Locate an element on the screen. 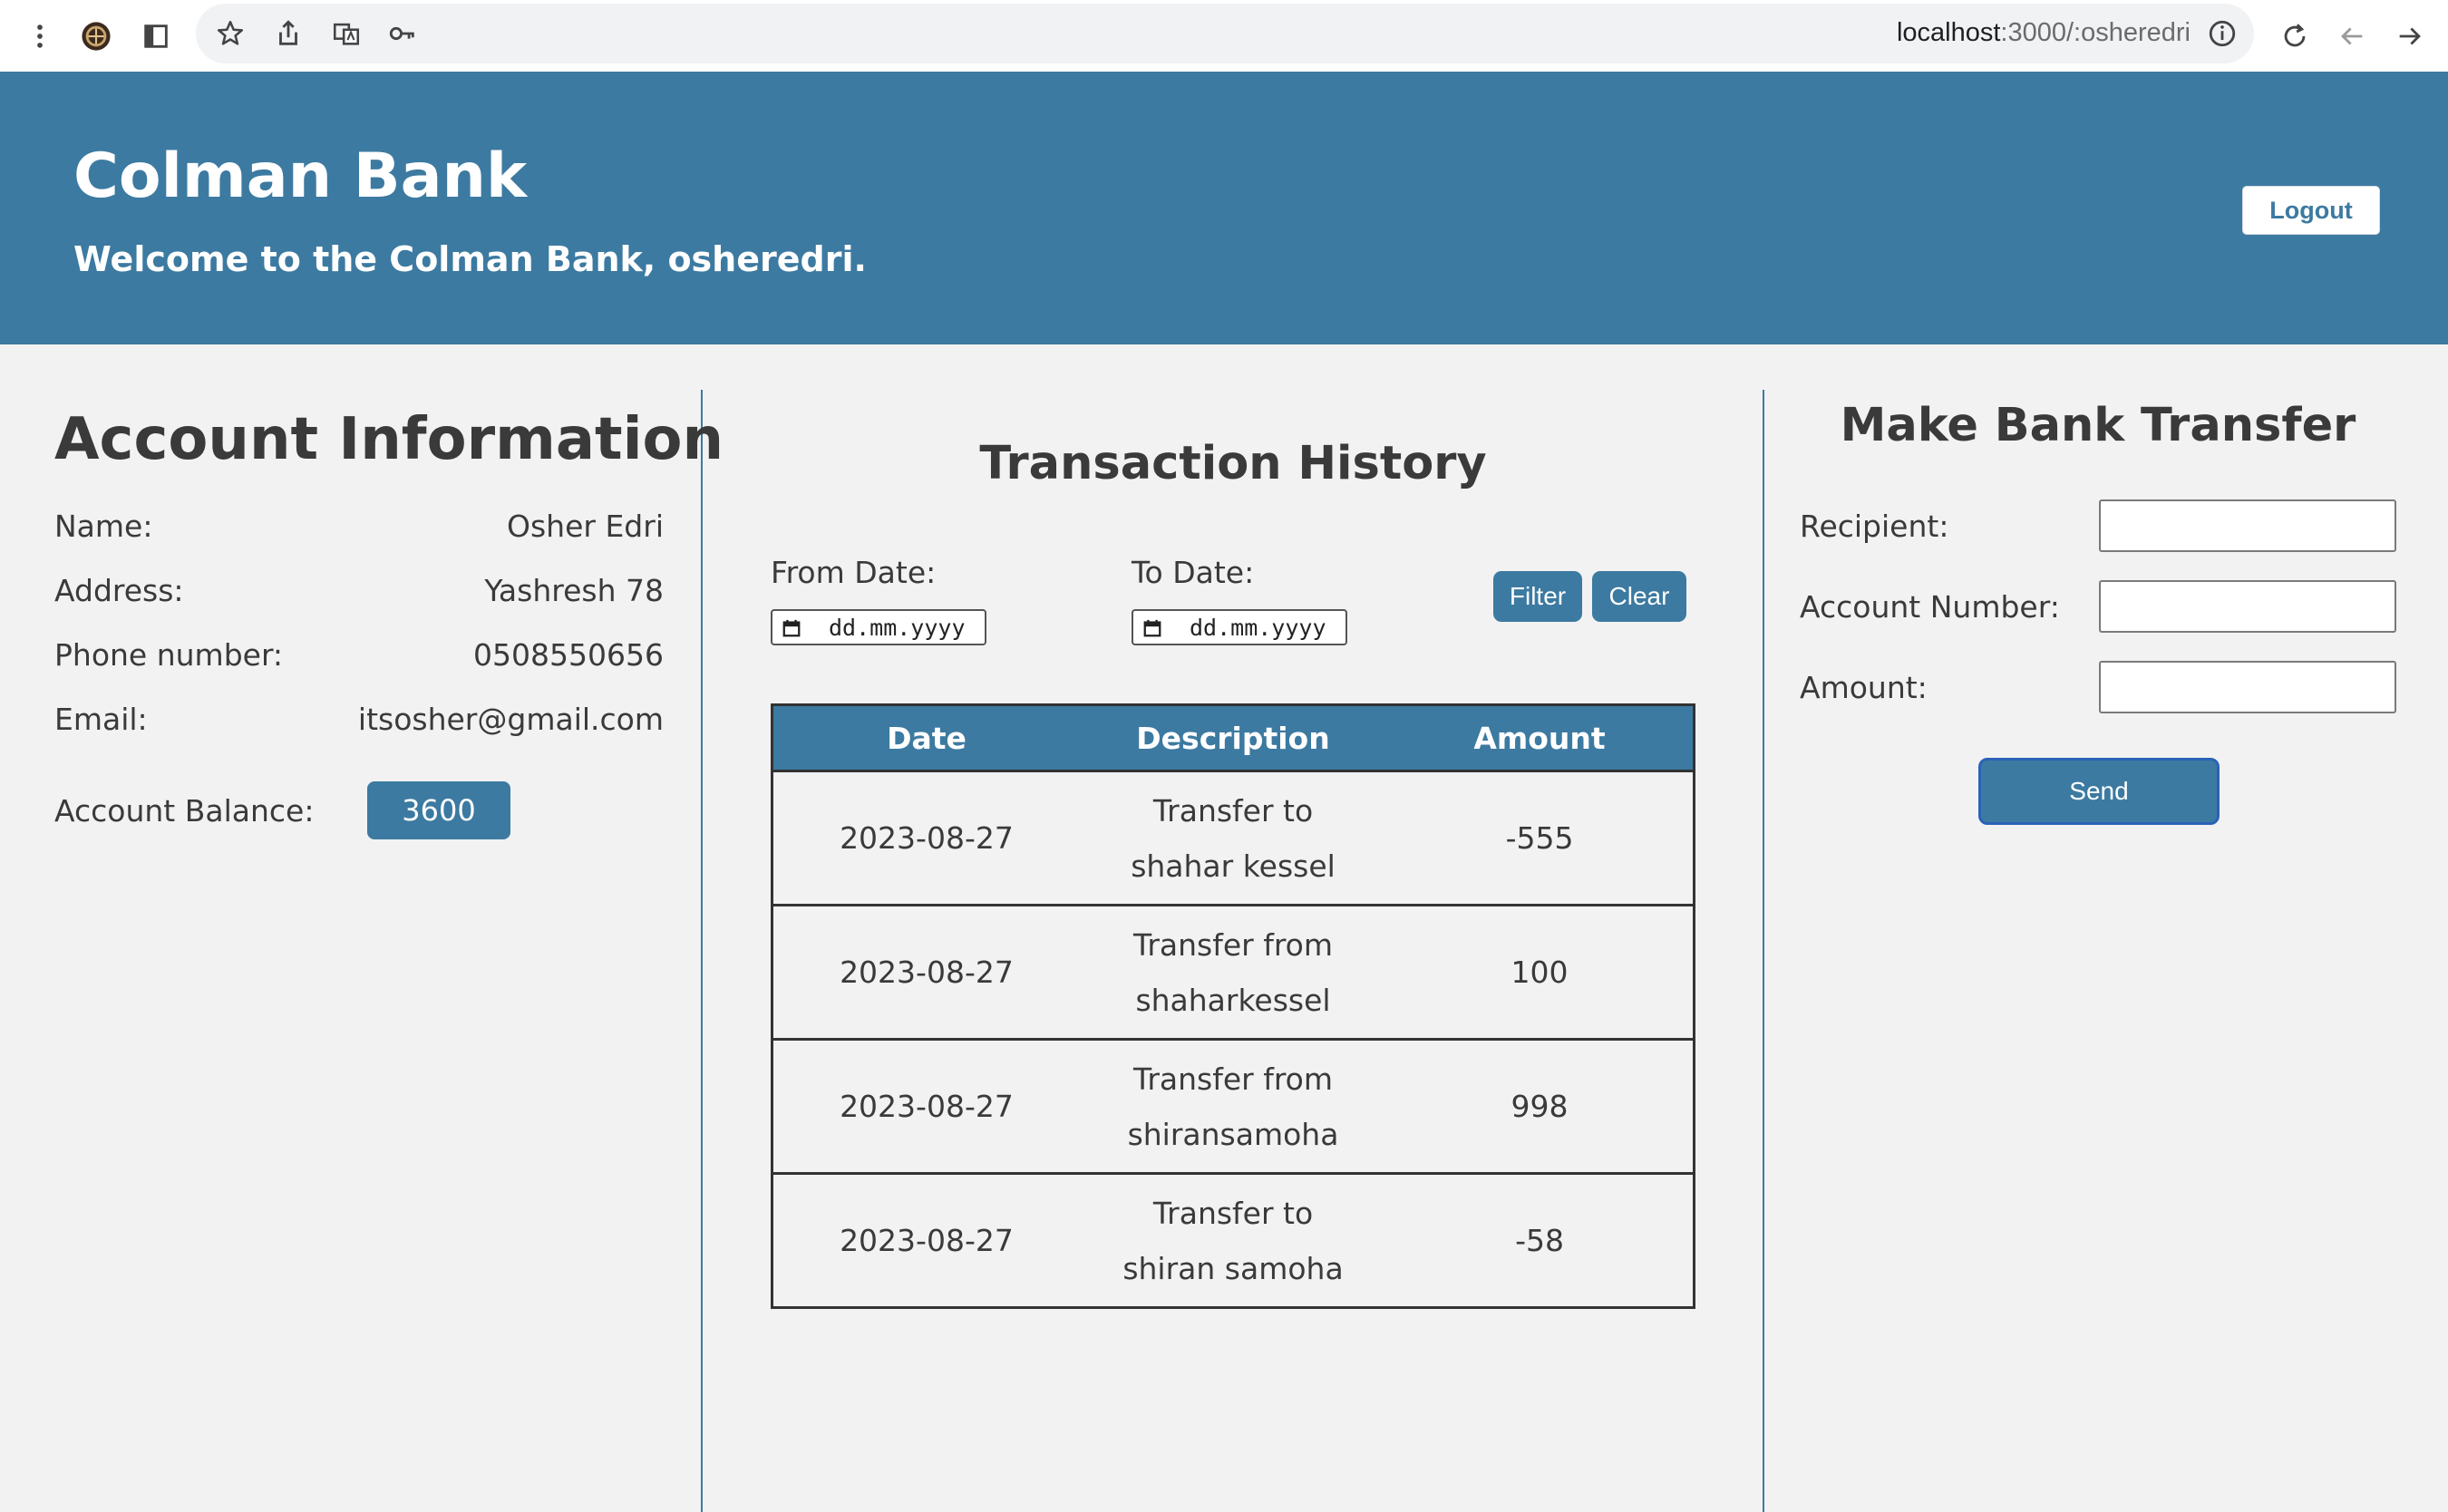 This screenshot has height=1512, width=2448. cell-description: Transfer to shiran samoha is located at coordinates (1233, 1241).